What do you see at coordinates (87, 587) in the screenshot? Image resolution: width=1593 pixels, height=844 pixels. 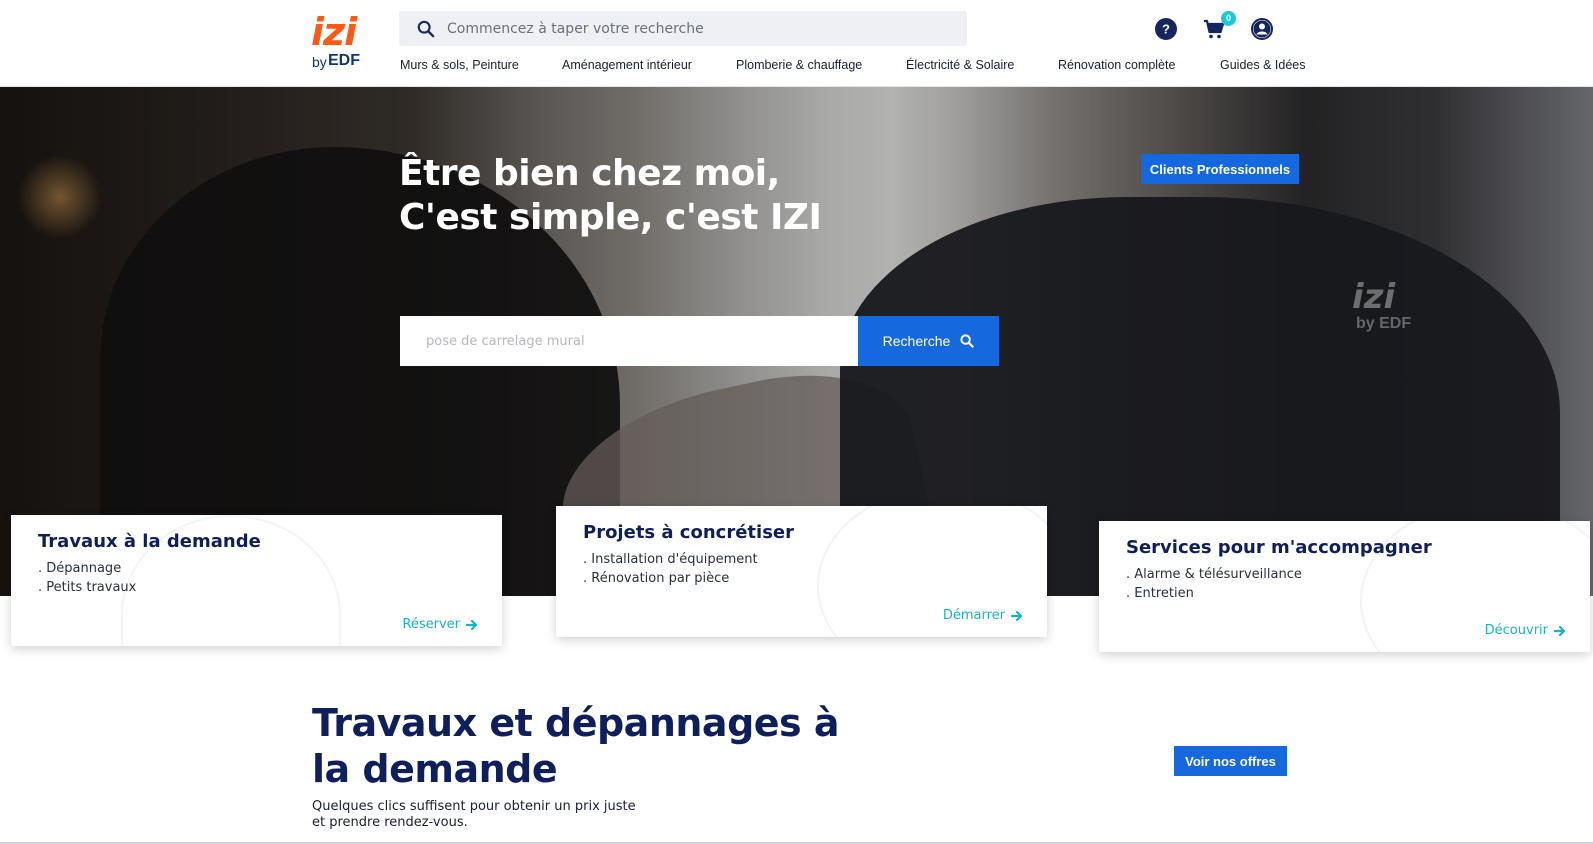 I see `card-line: . Petits travaux` at bounding box center [87, 587].